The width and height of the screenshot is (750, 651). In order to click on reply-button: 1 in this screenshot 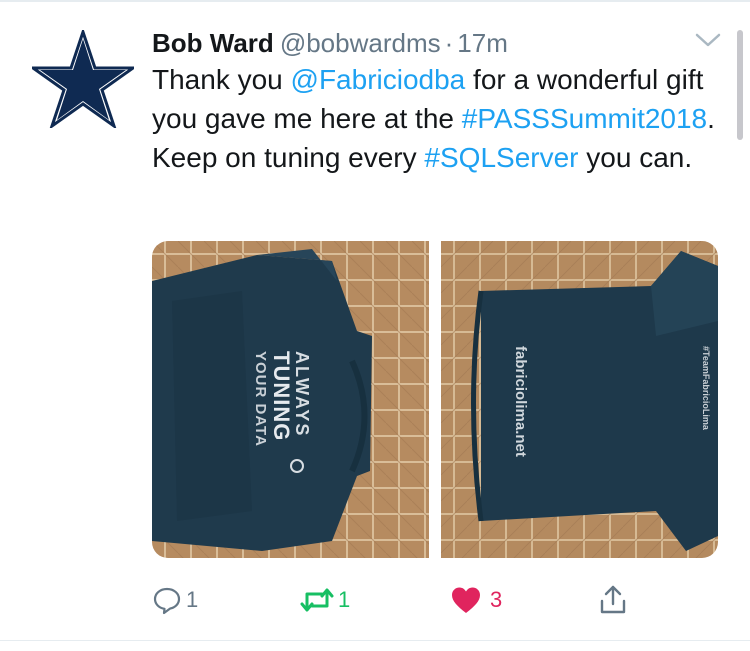, I will do `click(175, 600)`.